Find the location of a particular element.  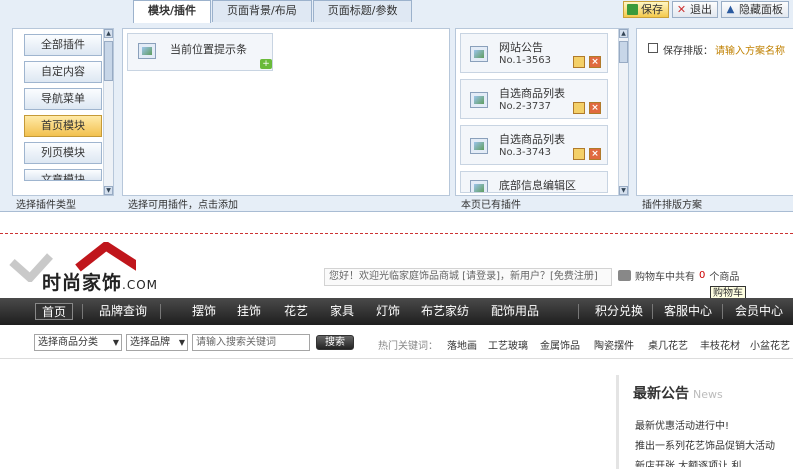

cart-unit: 个商品 is located at coordinates (724, 277).